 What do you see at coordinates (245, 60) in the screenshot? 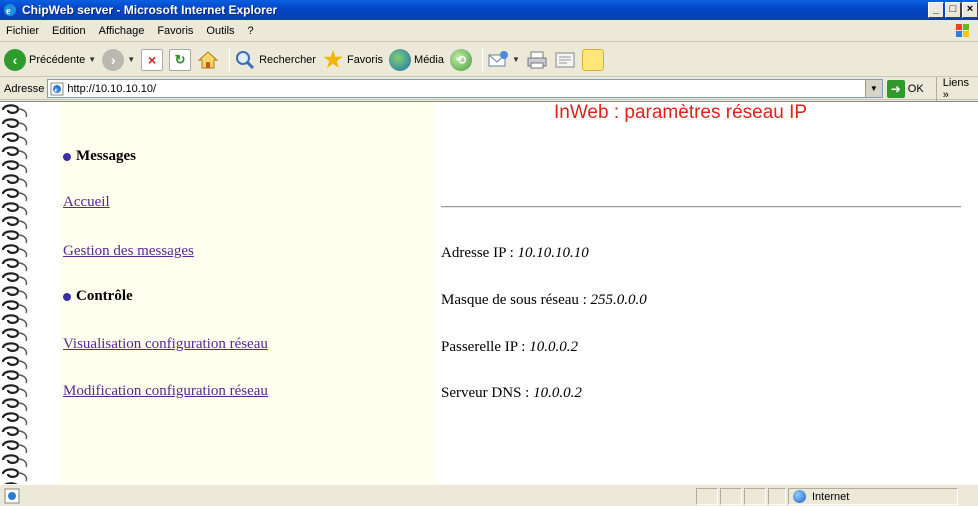
I see `search-icon` at bounding box center [245, 60].